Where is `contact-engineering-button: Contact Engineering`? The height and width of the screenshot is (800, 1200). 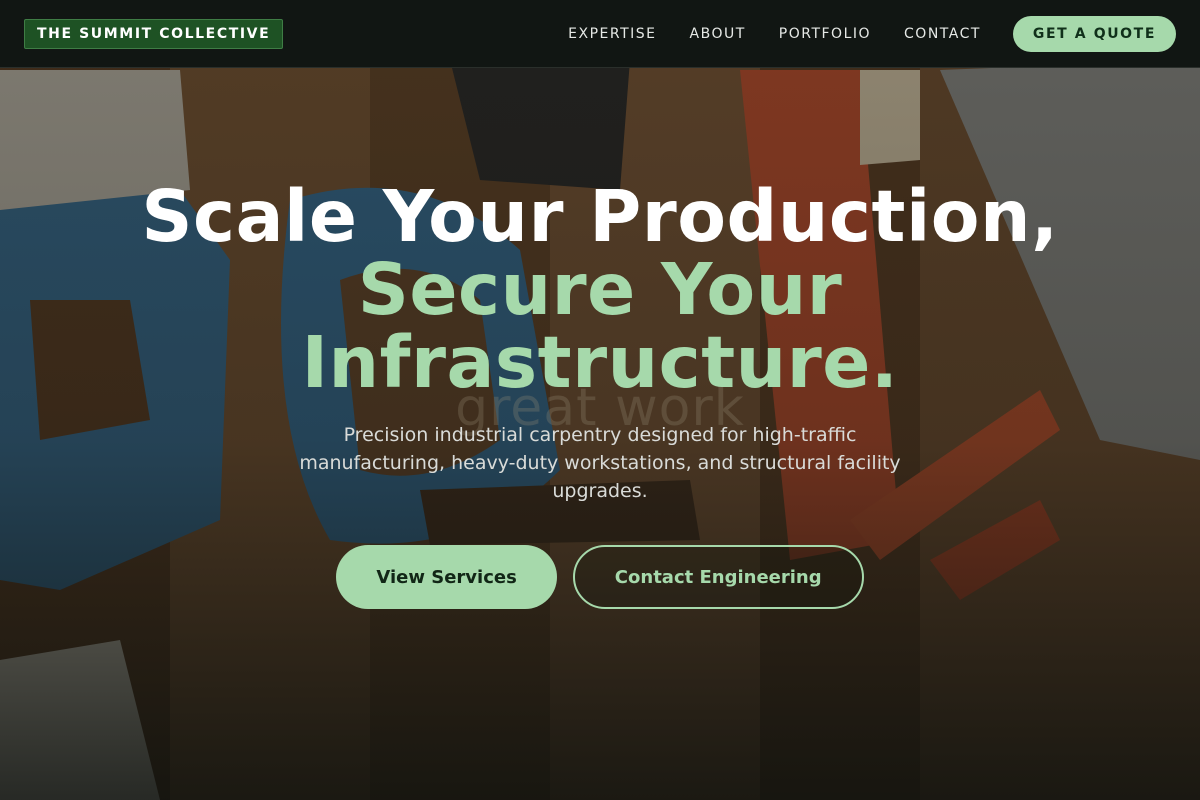 contact-engineering-button: Contact Engineering is located at coordinates (718, 577).